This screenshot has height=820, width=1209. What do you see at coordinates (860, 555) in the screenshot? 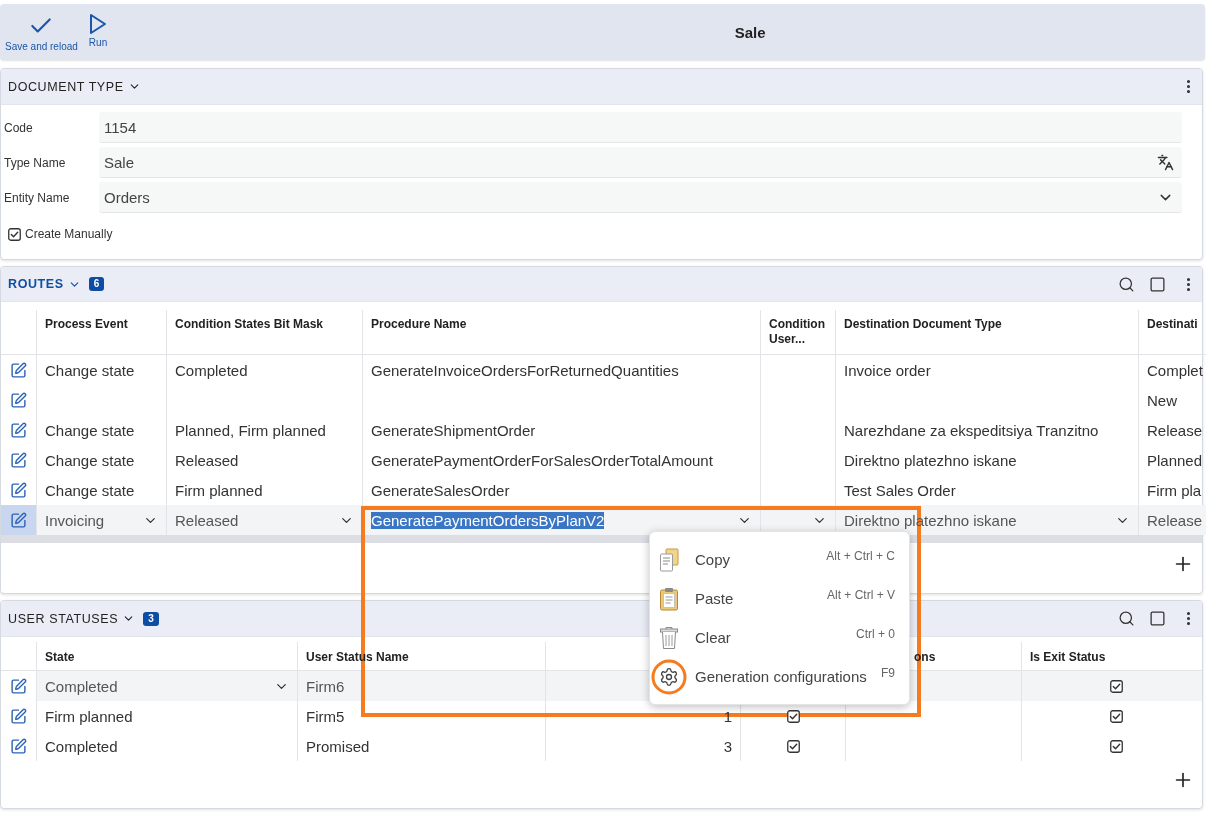
I see `shortcut-label: Alt + Ctrl + C` at bounding box center [860, 555].